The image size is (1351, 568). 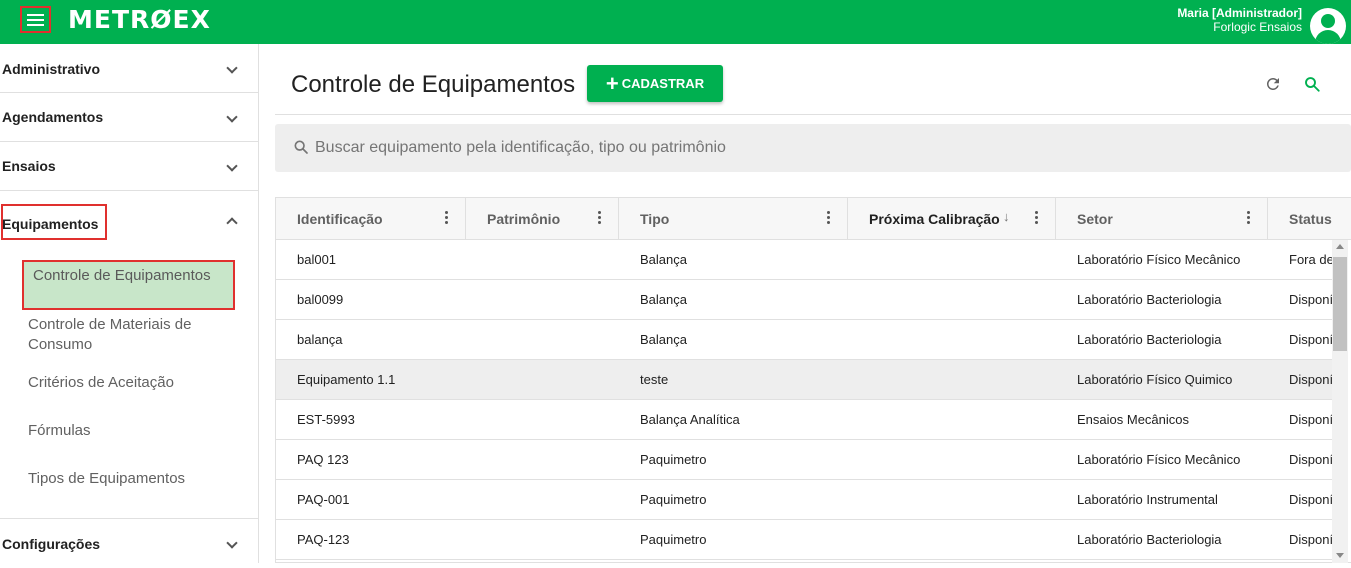 What do you see at coordinates (128, 335) in the screenshot?
I see `sidebar-item-controle-materiais: Controle de Materiais de Consumo` at bounding box center [128, 335].